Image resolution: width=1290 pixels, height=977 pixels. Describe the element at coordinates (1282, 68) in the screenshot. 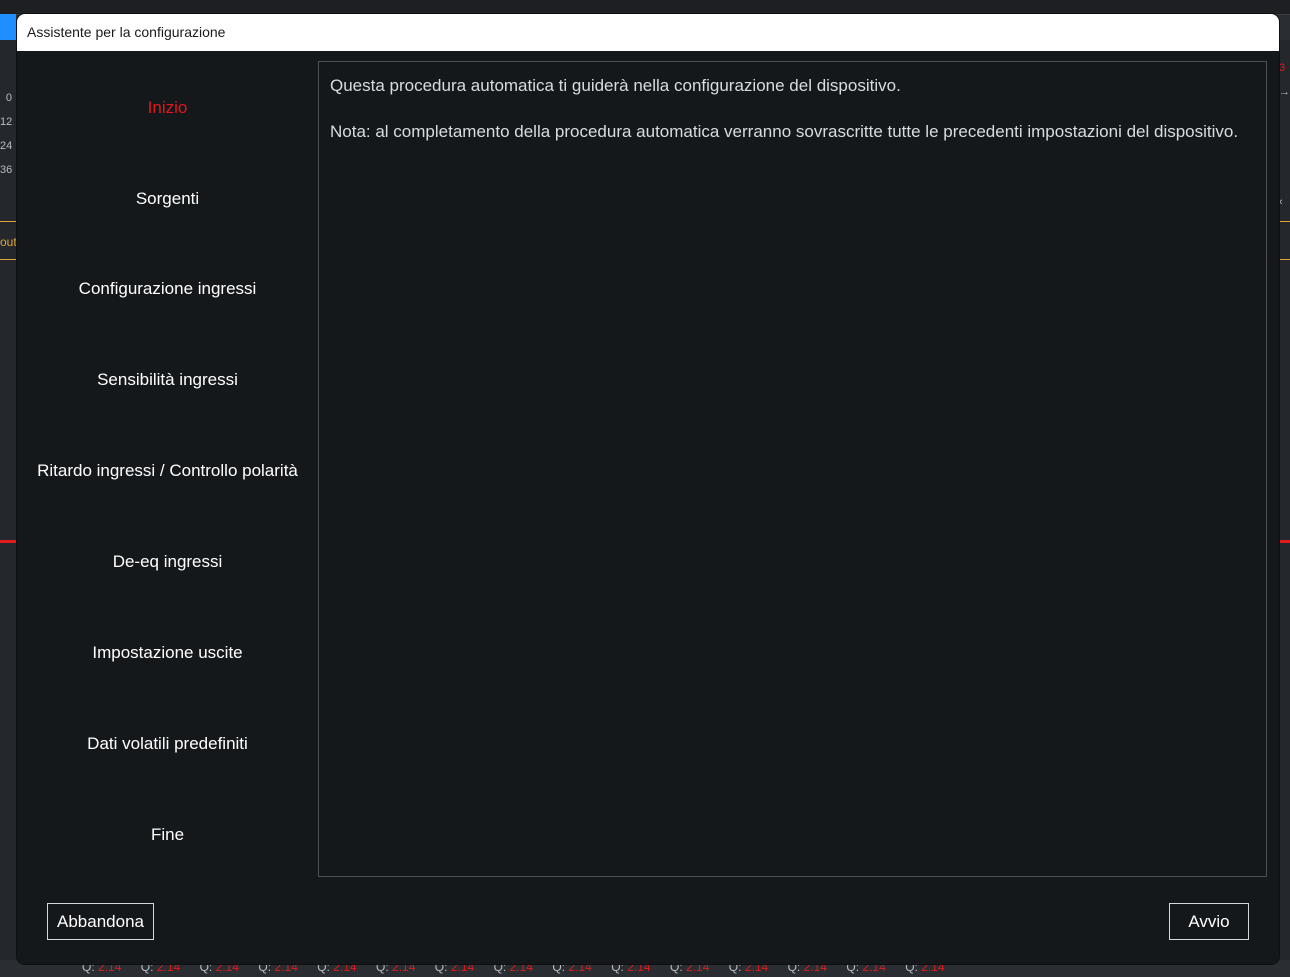

I see `background-red-glyph: 3` at that location.